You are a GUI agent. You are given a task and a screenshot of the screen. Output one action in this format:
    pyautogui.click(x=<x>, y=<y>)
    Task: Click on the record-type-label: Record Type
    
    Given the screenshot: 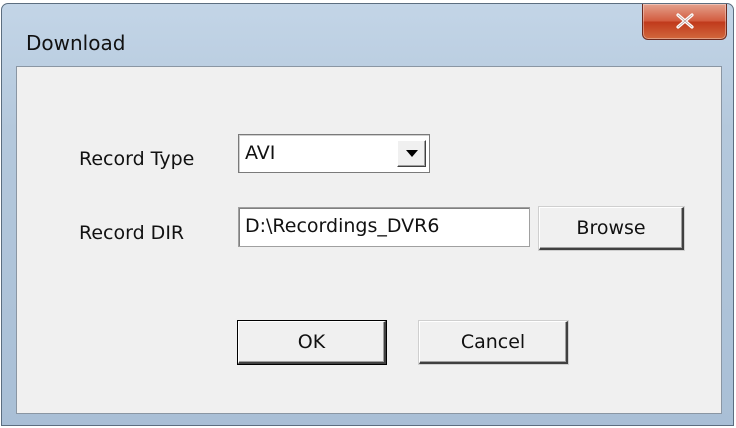 What is the action you would take?
    pyautogui.click(x=137, y=159)
    